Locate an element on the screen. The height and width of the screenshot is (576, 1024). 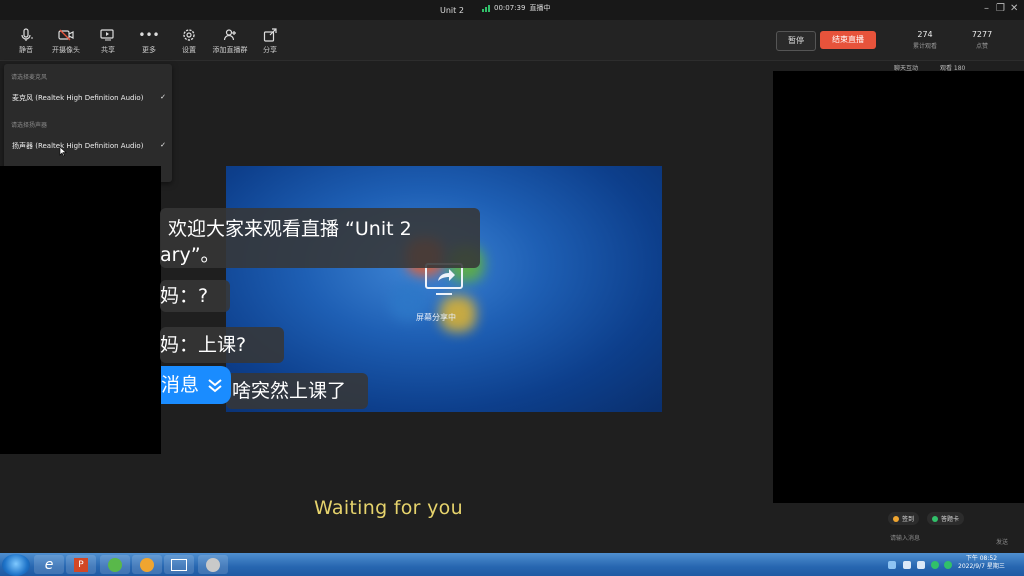
mouse-cursor-icon is located at coordinates (63, 151).